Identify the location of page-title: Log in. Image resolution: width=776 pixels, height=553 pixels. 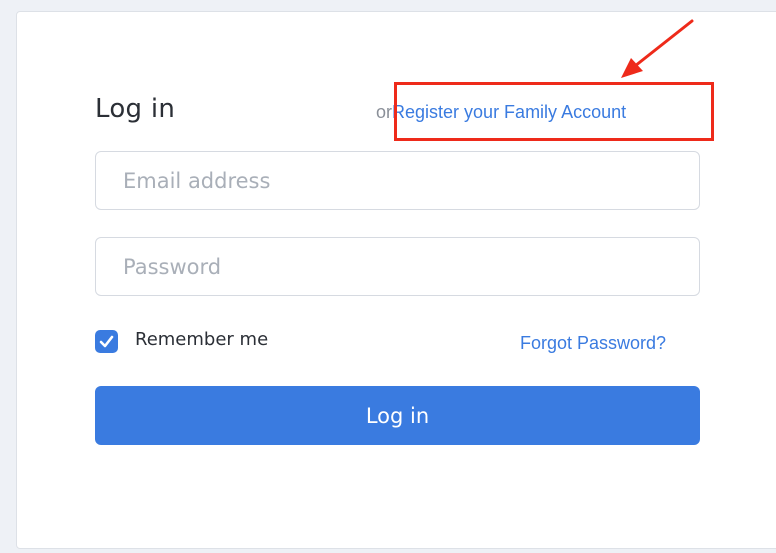
(135, 109).